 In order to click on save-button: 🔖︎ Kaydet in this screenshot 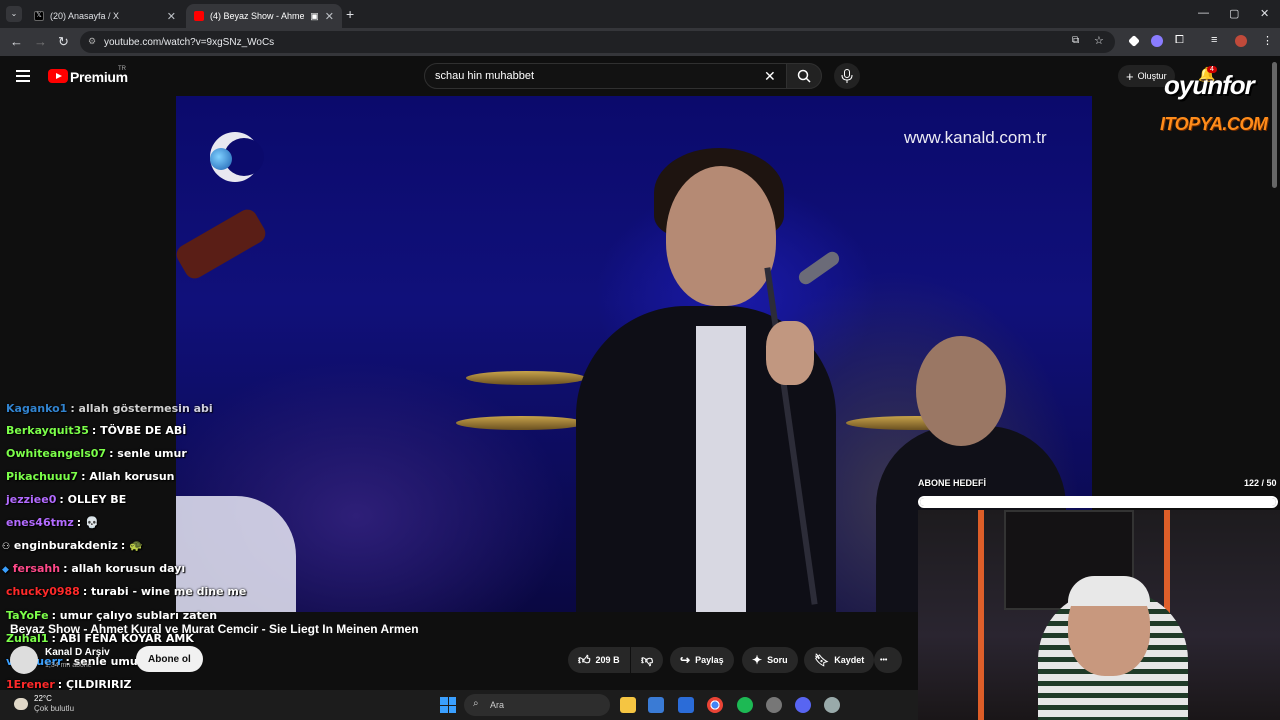, I will do `click(839, 660)`.